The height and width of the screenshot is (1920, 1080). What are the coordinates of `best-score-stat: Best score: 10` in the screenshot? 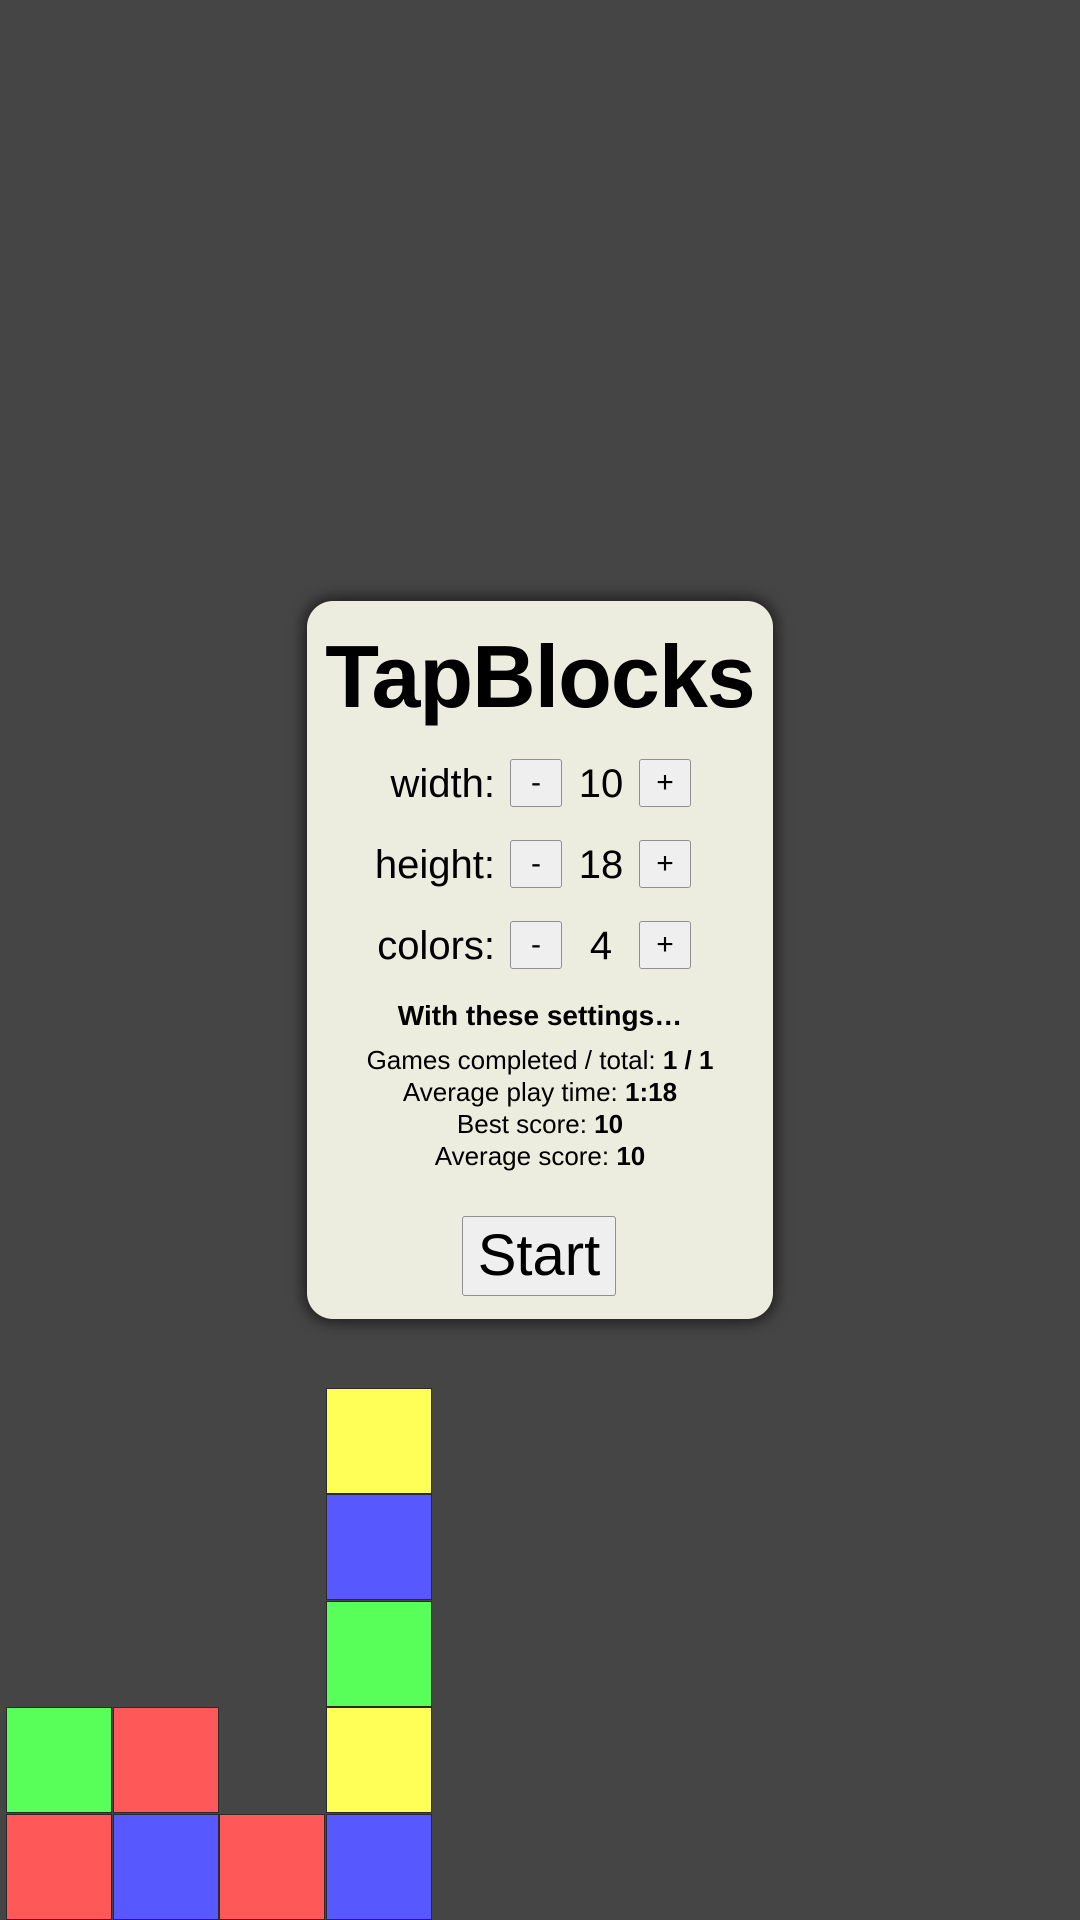 It's located at (540, 1124).